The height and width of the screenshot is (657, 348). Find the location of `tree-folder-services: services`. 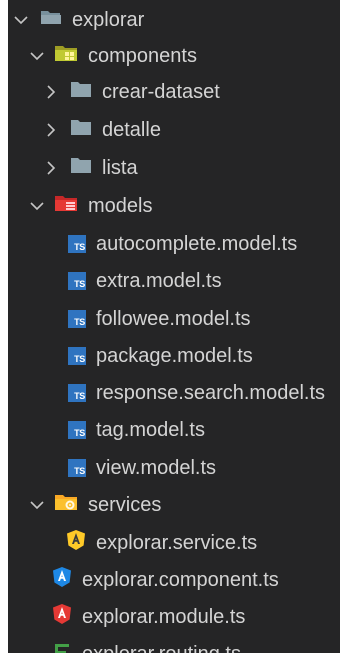

tree-folder-services: services is located at coordinates (174, 505).